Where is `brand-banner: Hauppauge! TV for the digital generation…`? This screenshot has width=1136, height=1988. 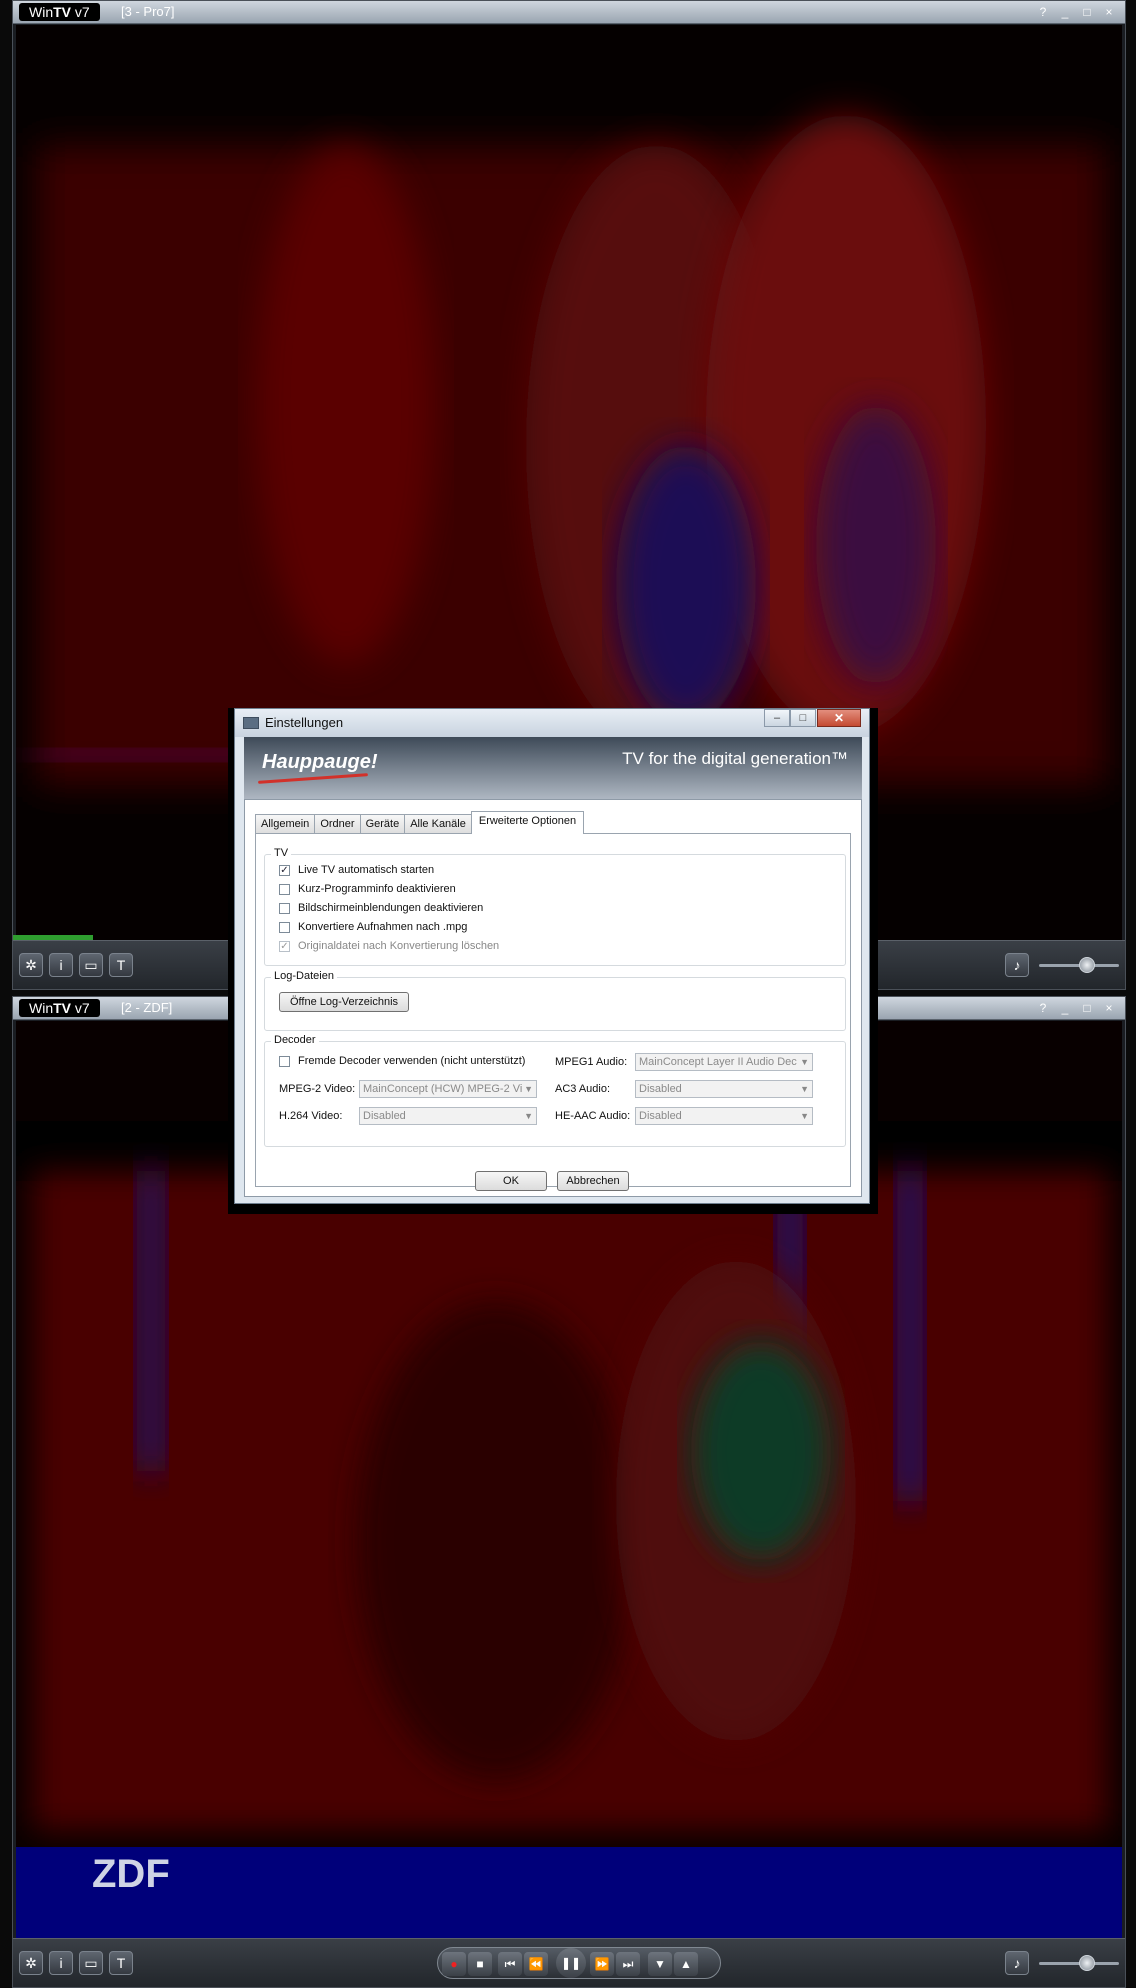
brand-banner: Hauppauge! TV for the digital generation… is located at coordinates (553, 768).